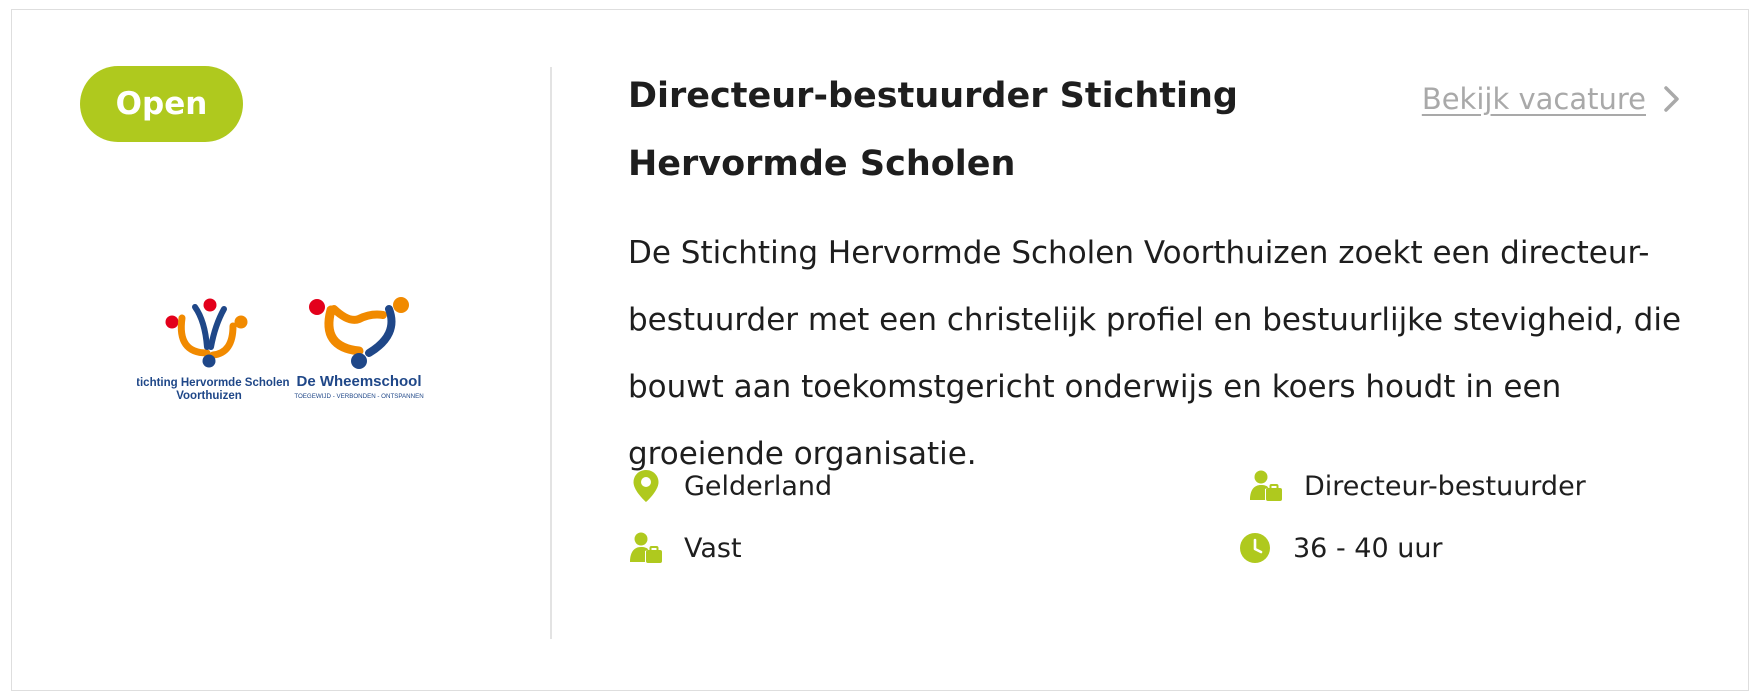 The width and height of the screenshot is (1761, 698). What do you see at coordinates (209, 396) in the screenshot?
I see `shs-logo-line2: Voorthuizen` at bounding box center [209, 396].